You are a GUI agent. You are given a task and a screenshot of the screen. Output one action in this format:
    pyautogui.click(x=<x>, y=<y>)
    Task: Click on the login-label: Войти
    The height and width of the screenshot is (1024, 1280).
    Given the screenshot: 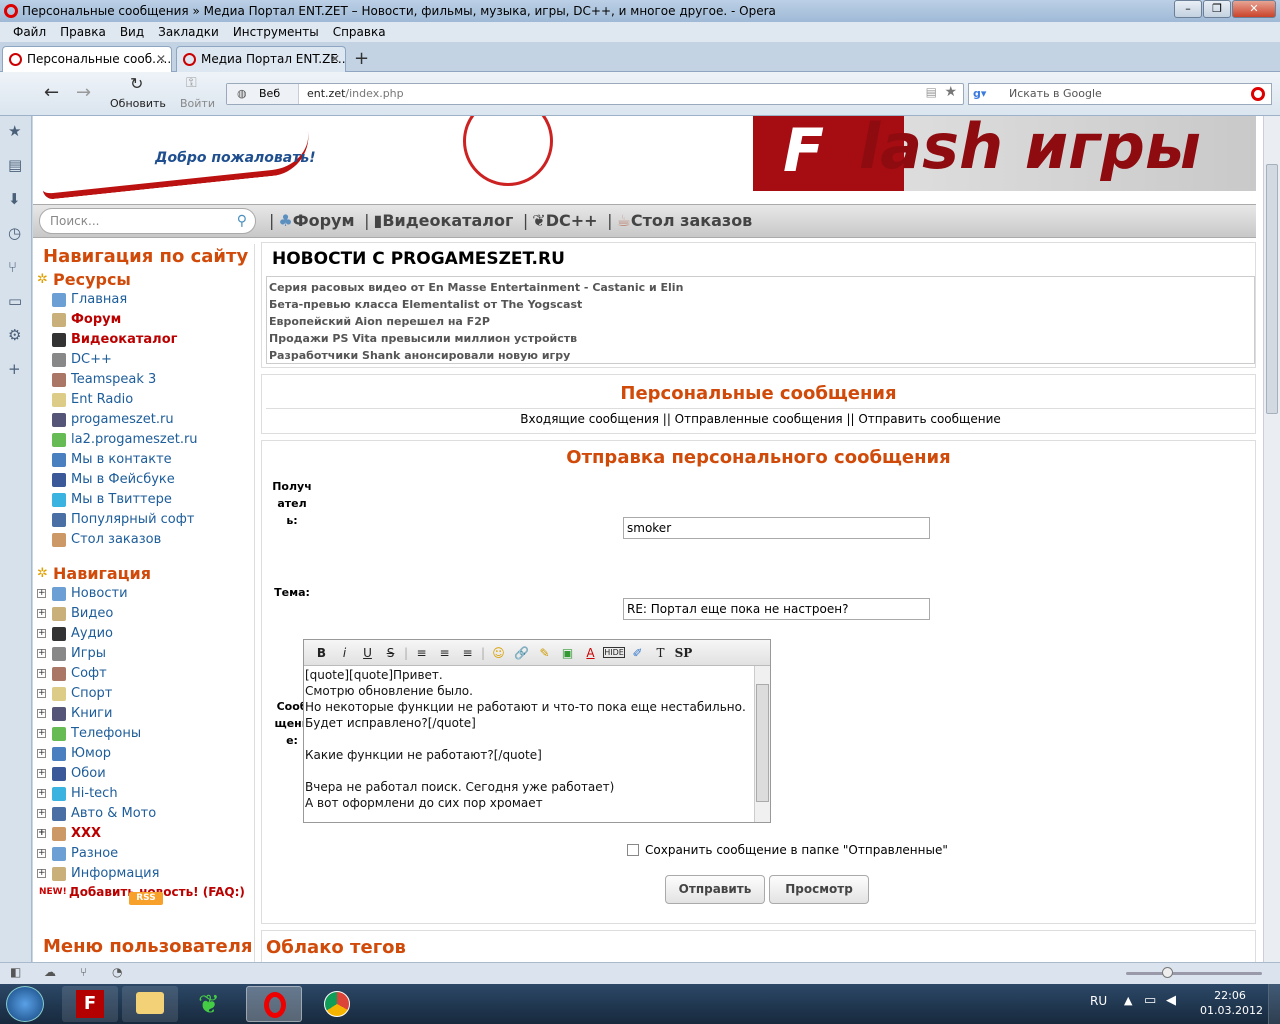 What is the action you would take?
    pyautogui.click(x=197, y=103)
    